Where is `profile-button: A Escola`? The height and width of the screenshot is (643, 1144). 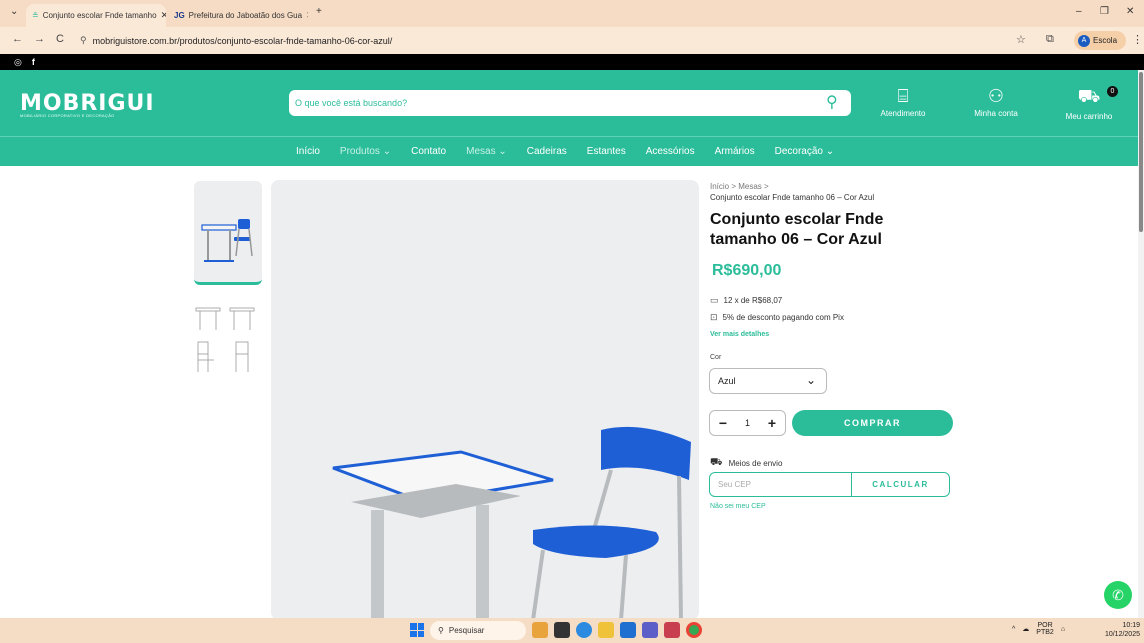 profile-button: A Escola is located at coordinates (1100, 40).